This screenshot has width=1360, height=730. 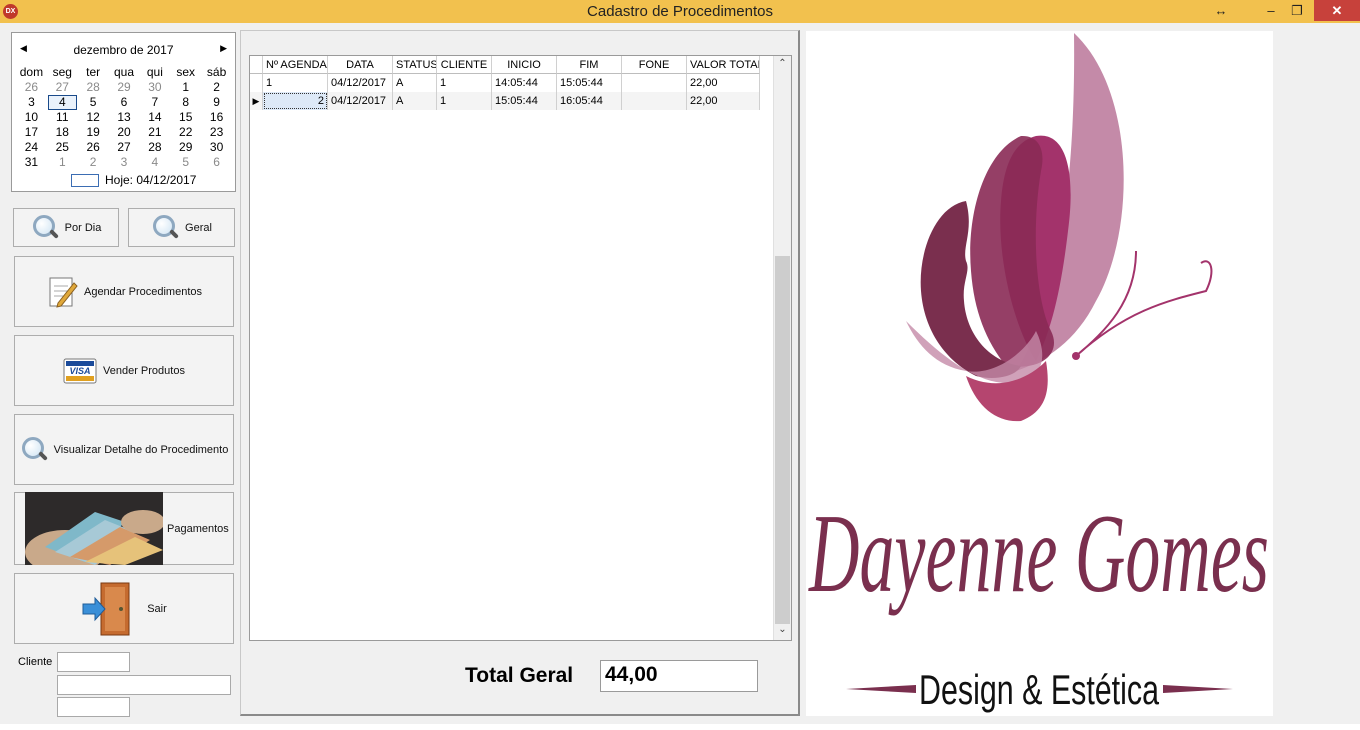 What do you see at coordinates (1297, 10) in the screenshot?
I see `restore-button: ❐` at bounding box center [1297, 10].